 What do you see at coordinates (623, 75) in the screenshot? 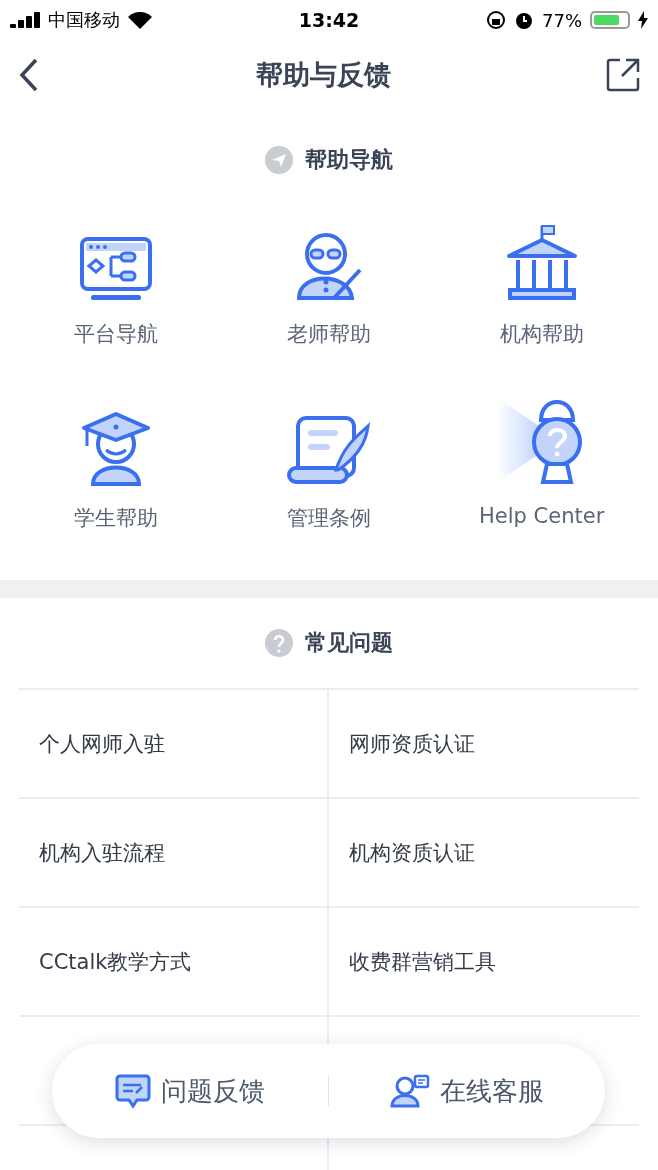
I see `share-icon` at bounding box center [623, 75].